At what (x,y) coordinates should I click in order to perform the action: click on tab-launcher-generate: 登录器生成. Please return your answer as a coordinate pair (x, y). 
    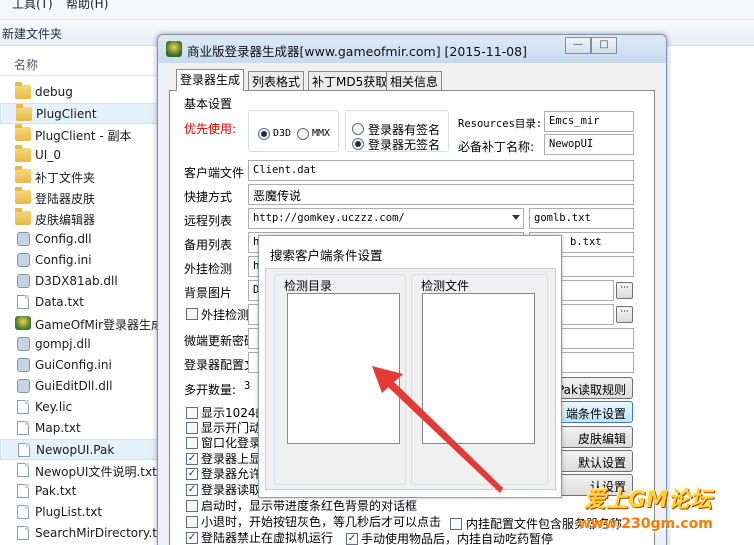
    Looking at the image, I should click on (210, 80).